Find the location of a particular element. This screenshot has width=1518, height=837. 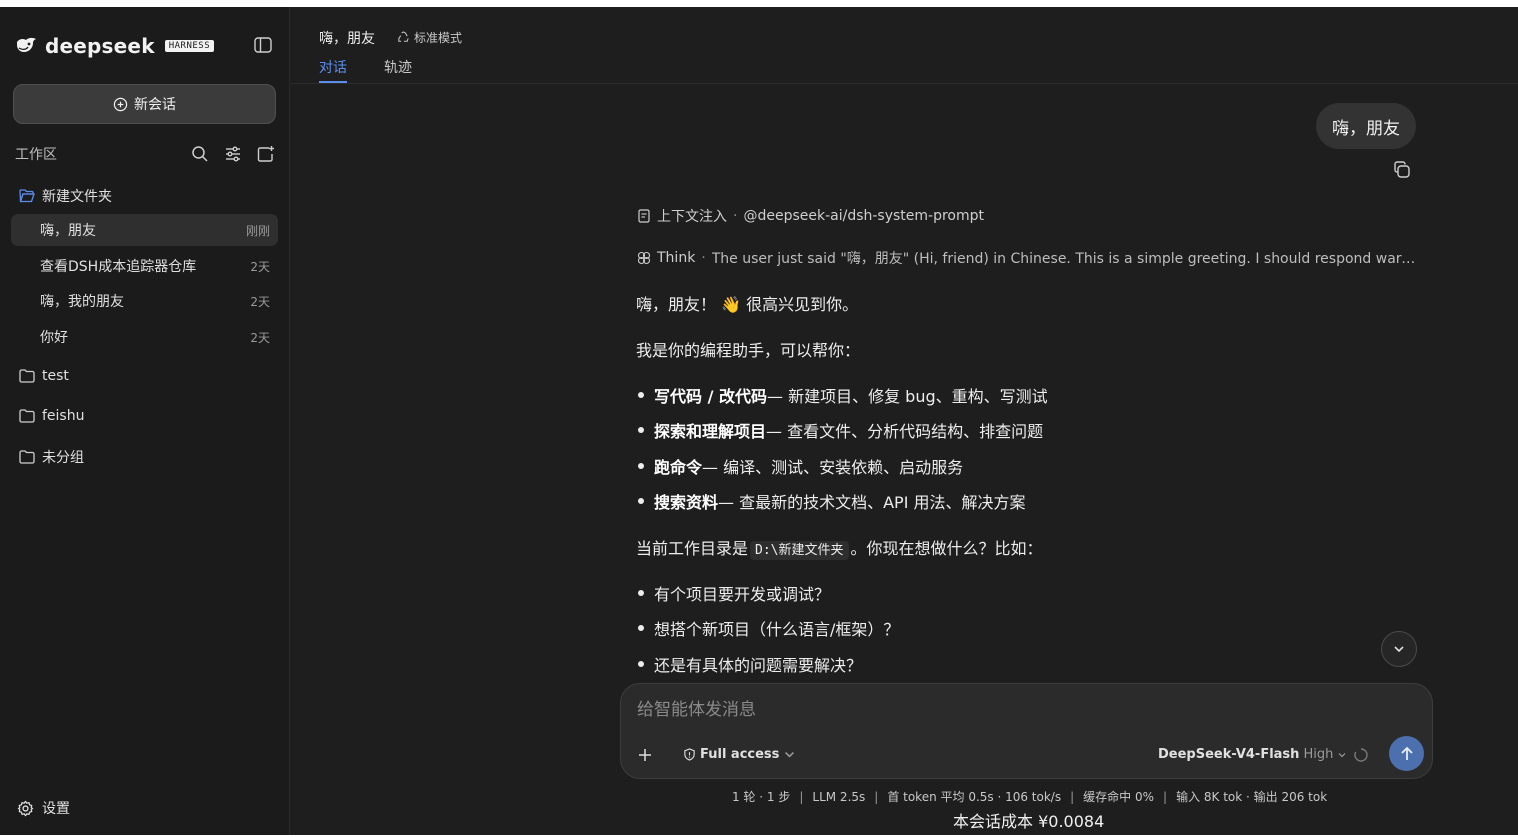

session-cost: 本会话成本 ¥0.0084 is located at coordinates (1029, 821).